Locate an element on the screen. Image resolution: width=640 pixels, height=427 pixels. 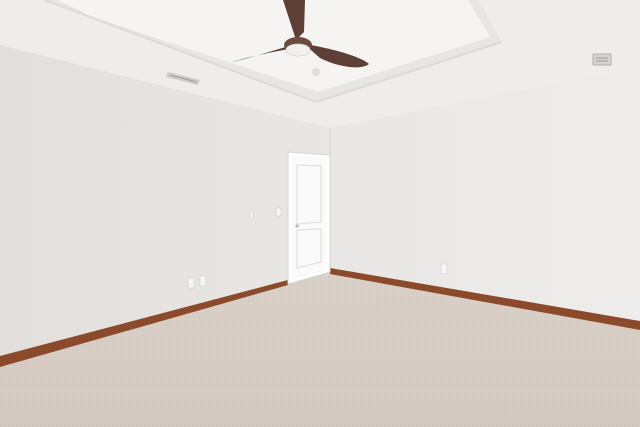
fan-light is located at coordinates (298, 50).